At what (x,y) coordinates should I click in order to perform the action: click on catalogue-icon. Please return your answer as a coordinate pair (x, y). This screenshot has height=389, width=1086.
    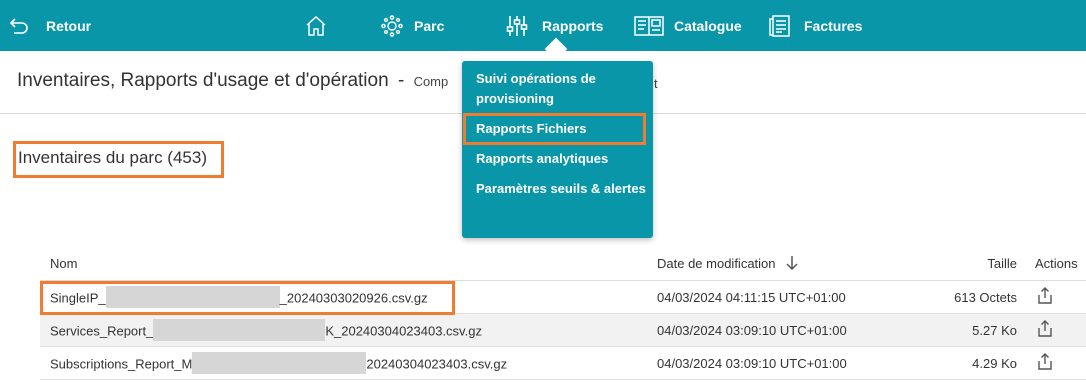
    Looking at the image, I should click on (649, 25).